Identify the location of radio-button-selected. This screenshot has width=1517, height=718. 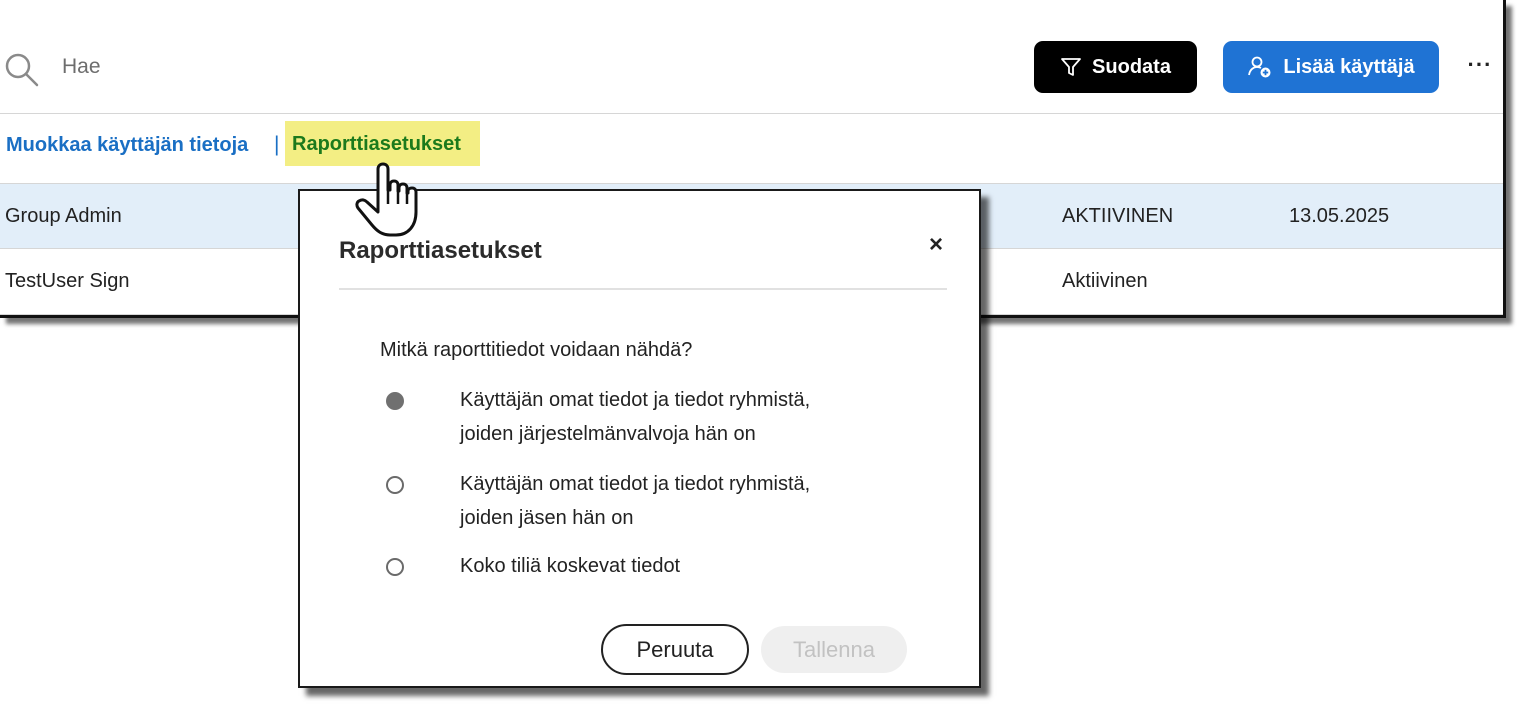
(395, 401).